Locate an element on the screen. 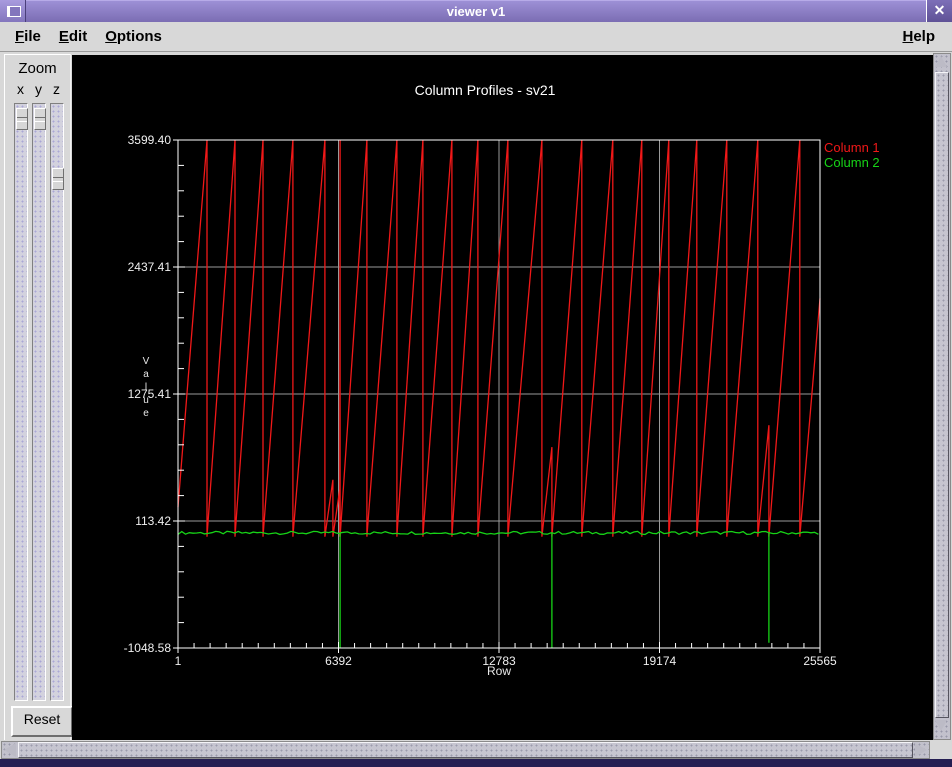 This screenshot has width=952, height=767. title-bar: viewer v1 ✕ is located at coordinates (476, 11).